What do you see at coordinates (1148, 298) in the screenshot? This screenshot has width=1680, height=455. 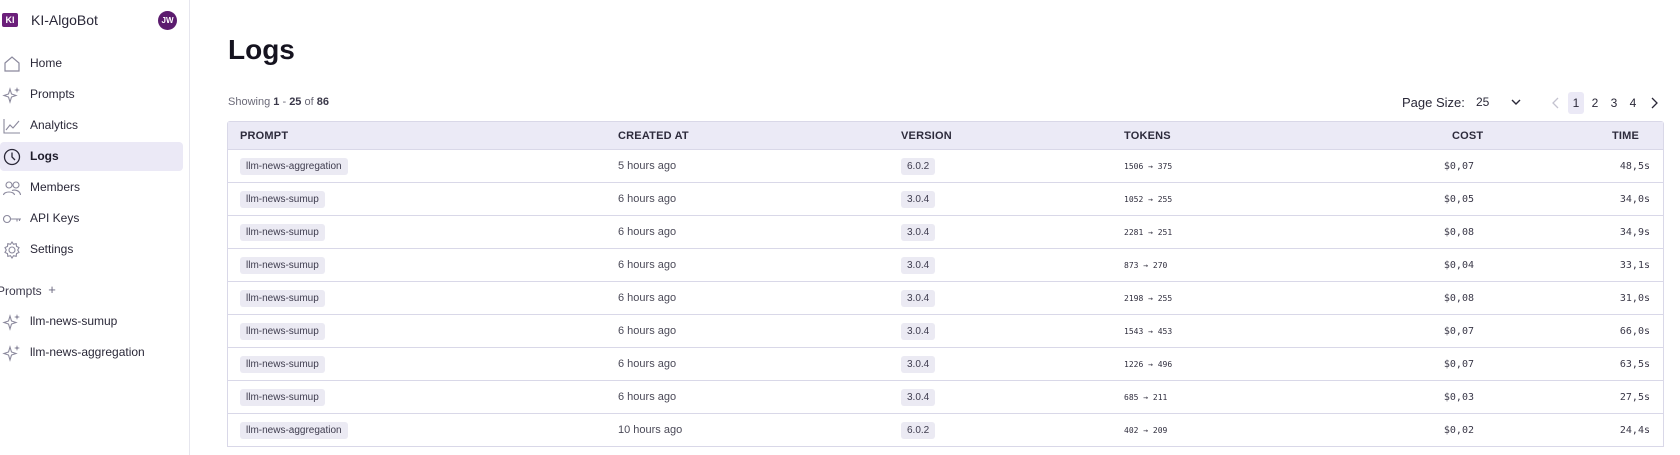 I see `token-count: 2198 → 255` at bounding box center [1148, 298].